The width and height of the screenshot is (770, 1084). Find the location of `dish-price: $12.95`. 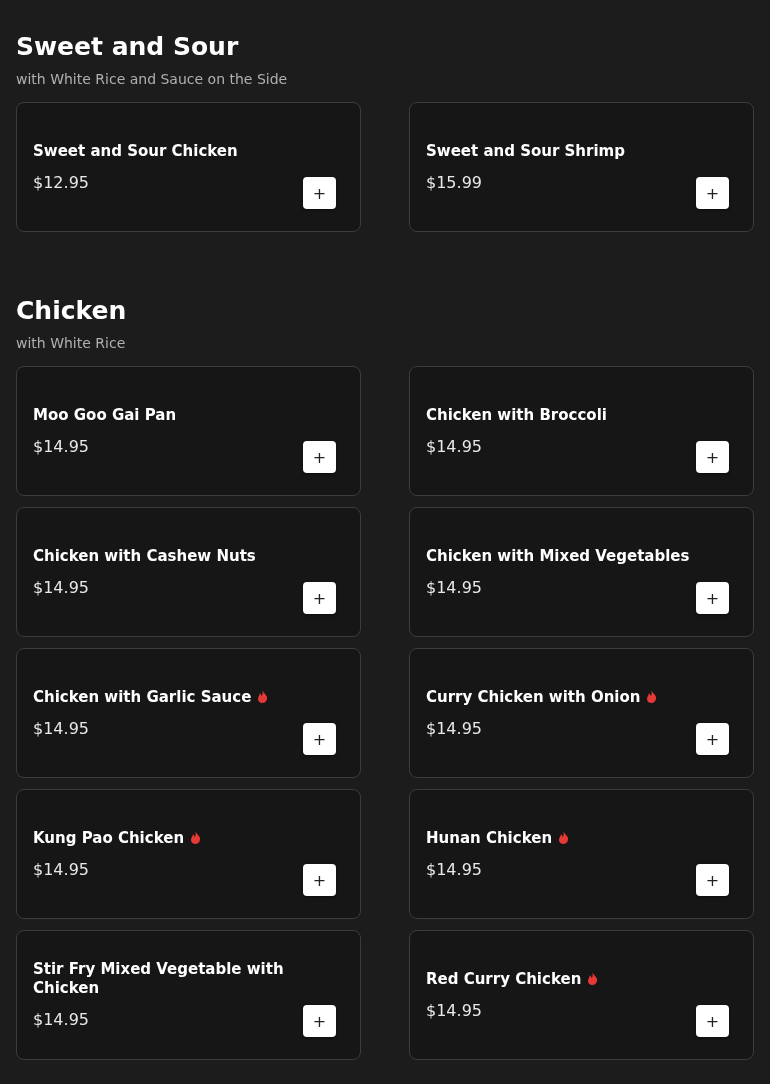

dish-price: $12.95 is located at coordinates (61, 182).